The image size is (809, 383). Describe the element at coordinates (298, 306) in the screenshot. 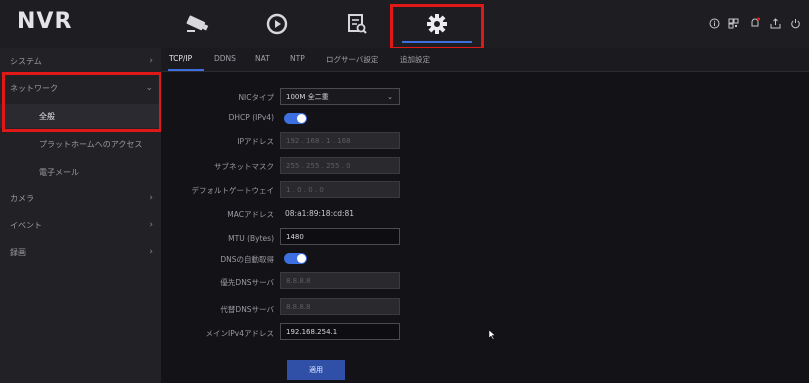

I see `alternate-dns-value: 8.8.8.8` at that location.